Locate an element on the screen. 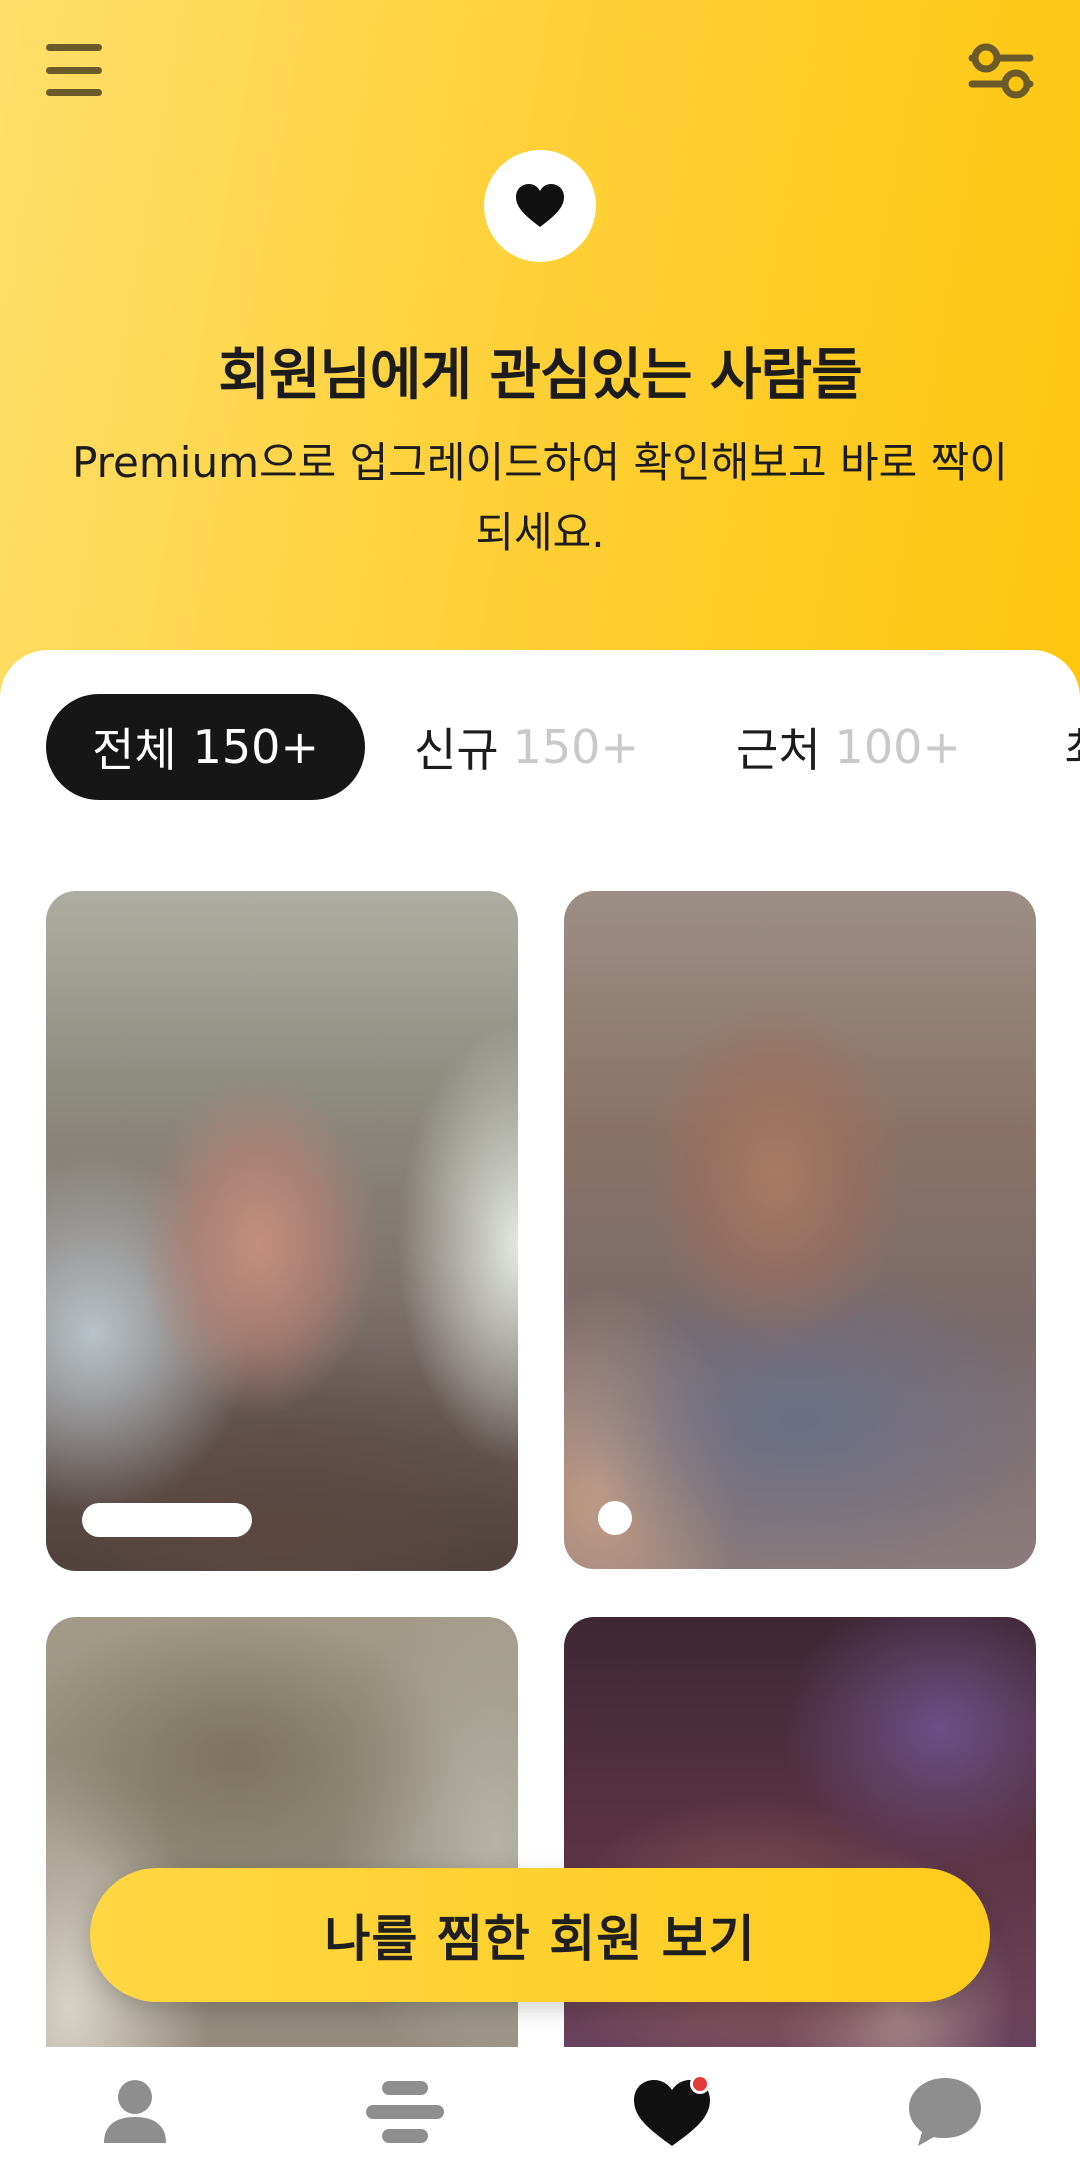 The height and width of the screenshot is (2177, 1080). heart-icon is located at coordinates (540, 205).